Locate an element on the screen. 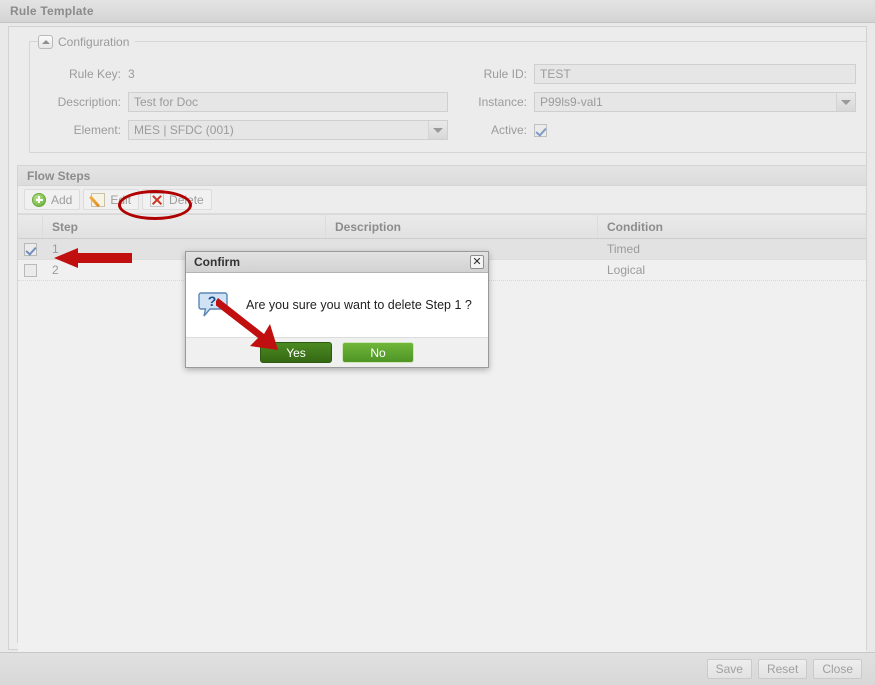 This screenshot has height=685, width=875. dialog-no-button: No is located at coordinates (378, 352).